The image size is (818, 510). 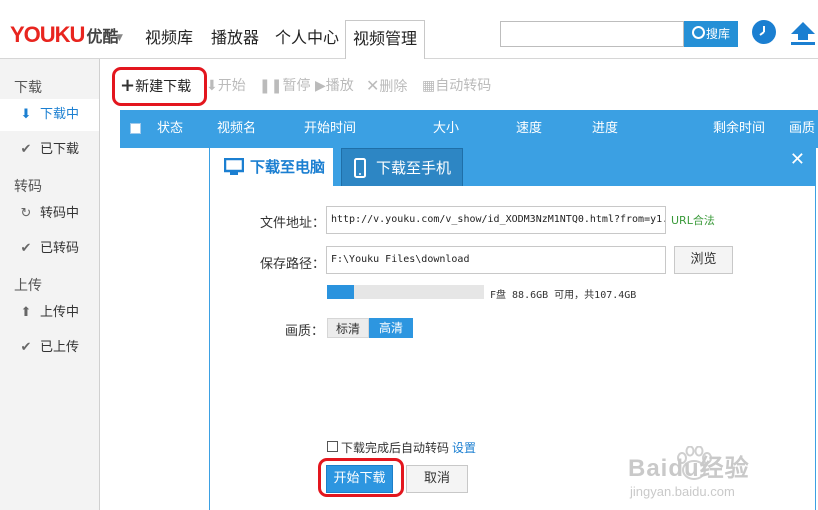 I want to click on logo-cn: 优酷, so click(x=102, y=37).